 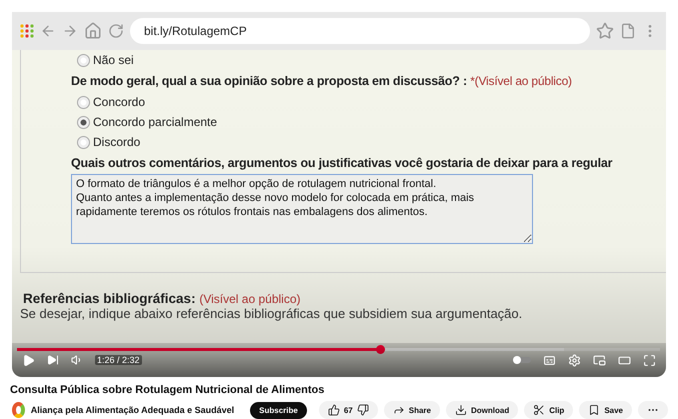 What do you see at coordinates (348, 410) in the screenshot?
I see `like-button: 67` at bounding box center [348, 410].